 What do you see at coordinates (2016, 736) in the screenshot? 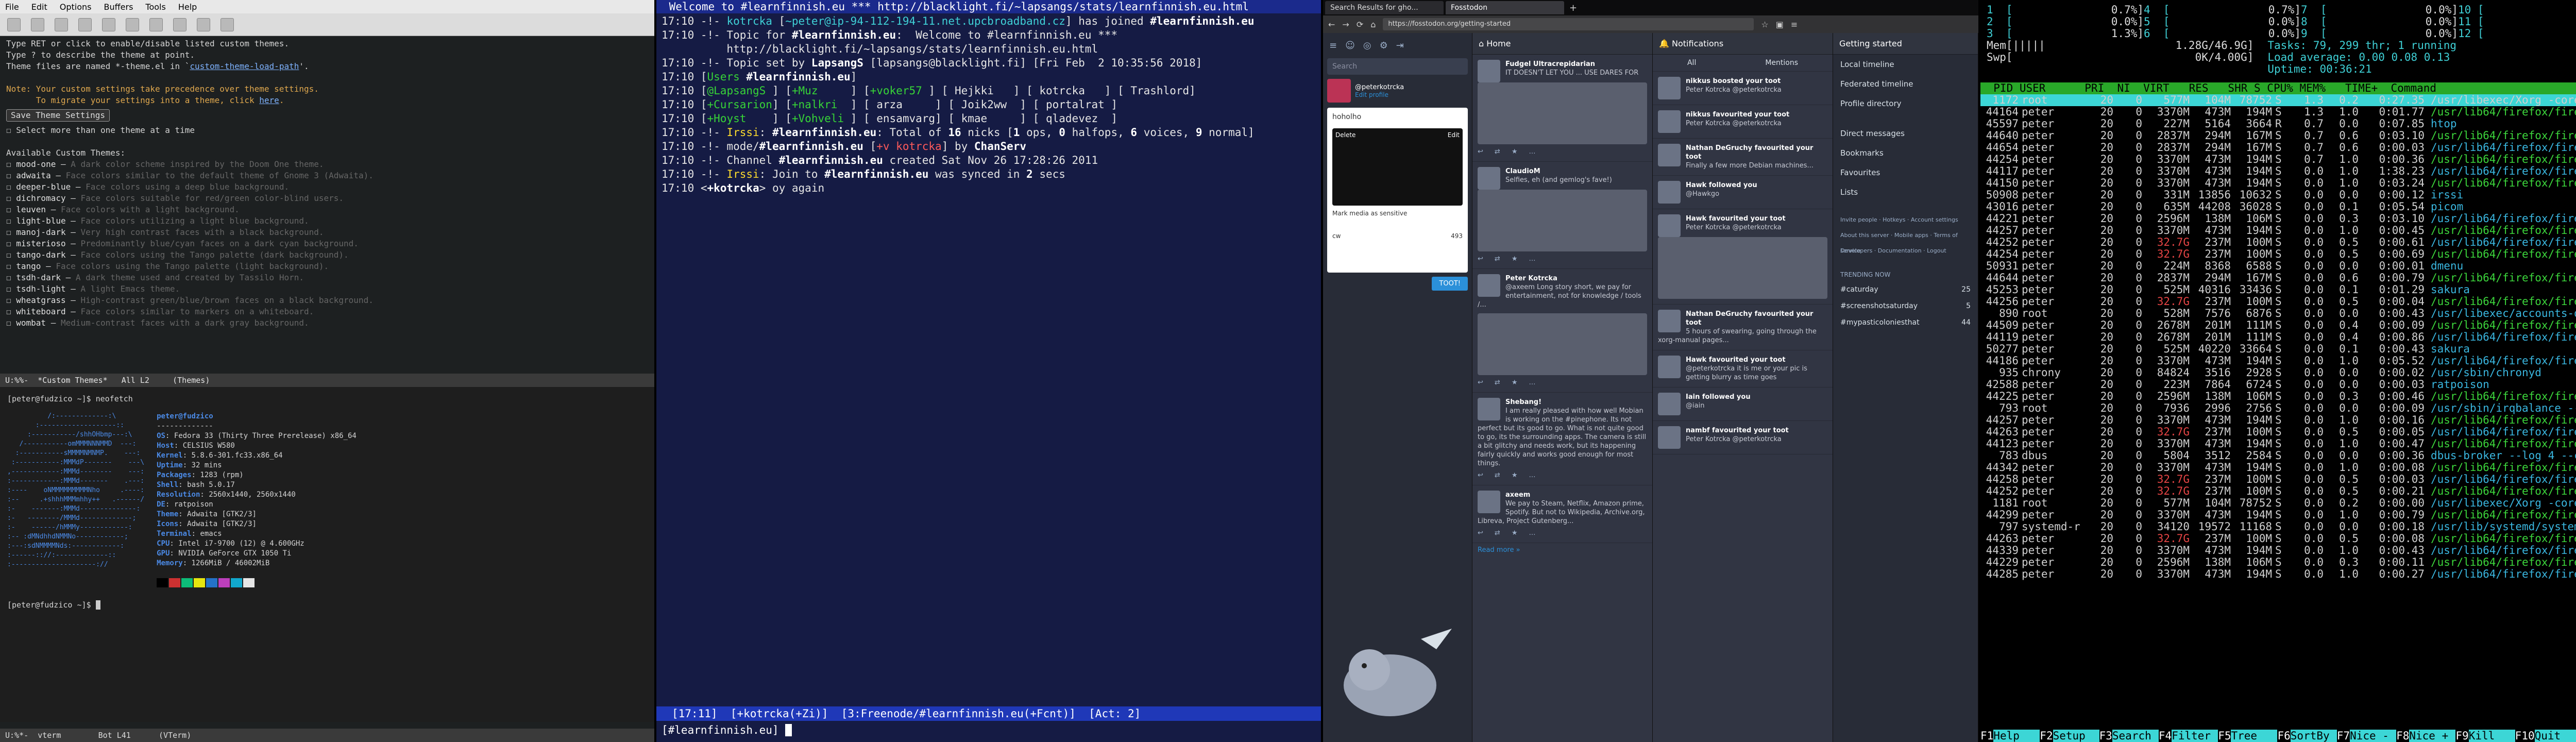
I see `function-key-label: Help` at bounding box center [2016, 736].